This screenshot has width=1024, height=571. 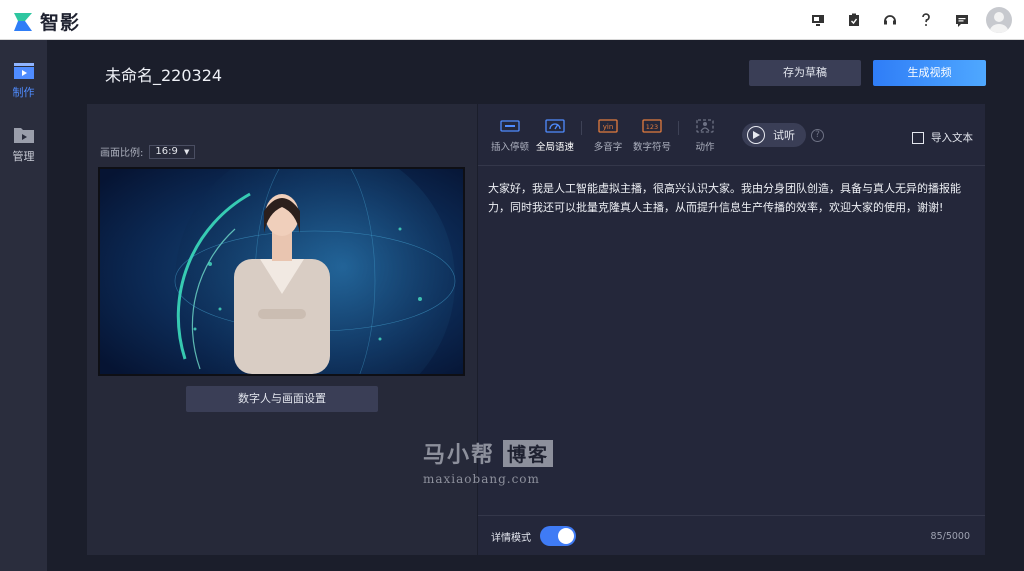 What do you see at coordinates (950, 536) in the screenshot?
I see `char-counter: 85/5000` at bounding box center [950, 536].